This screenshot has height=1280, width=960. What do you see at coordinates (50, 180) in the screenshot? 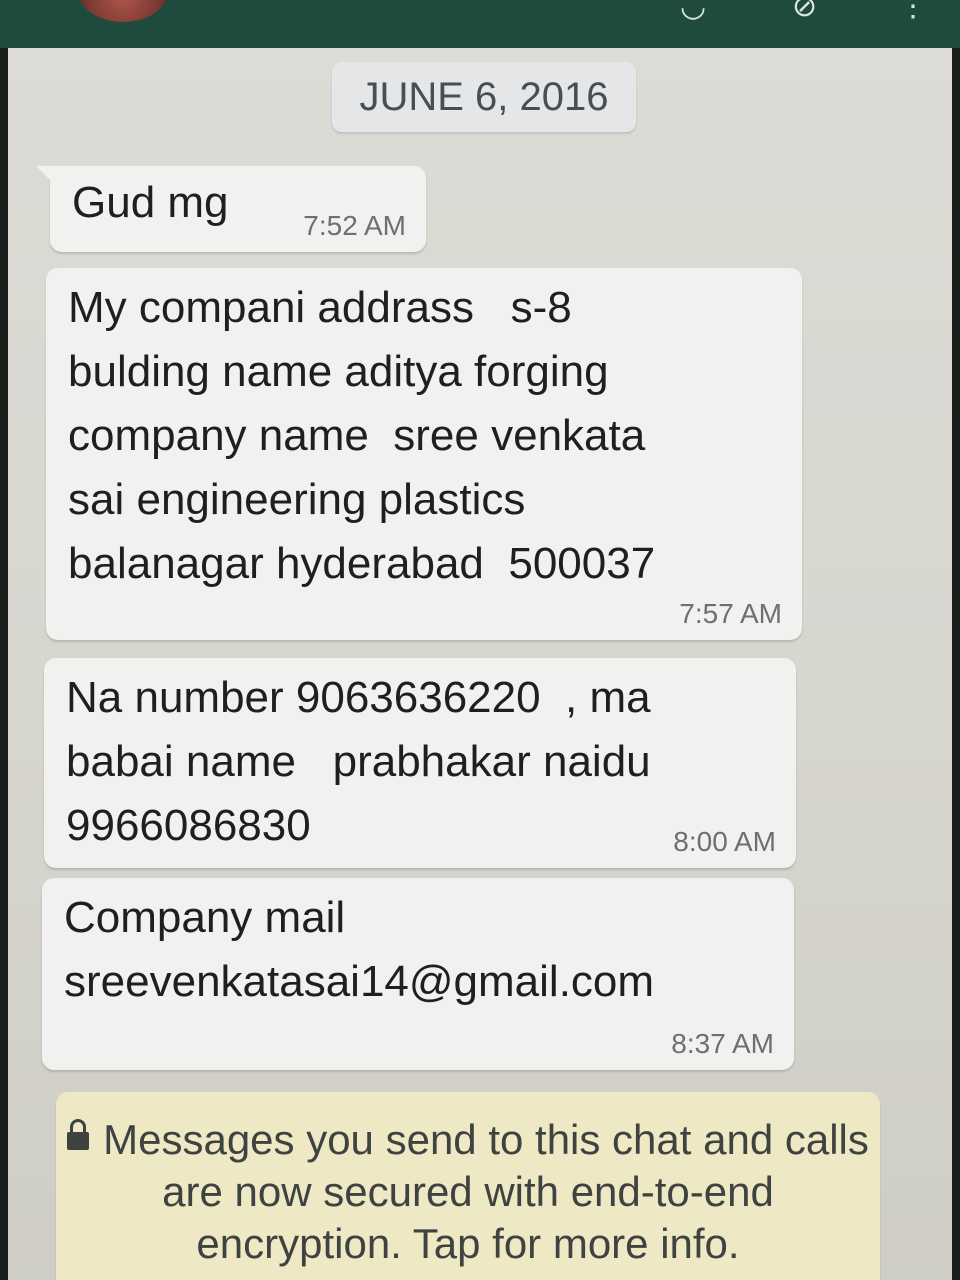
I see `bubble-tail` at bounding box center [50, 180].